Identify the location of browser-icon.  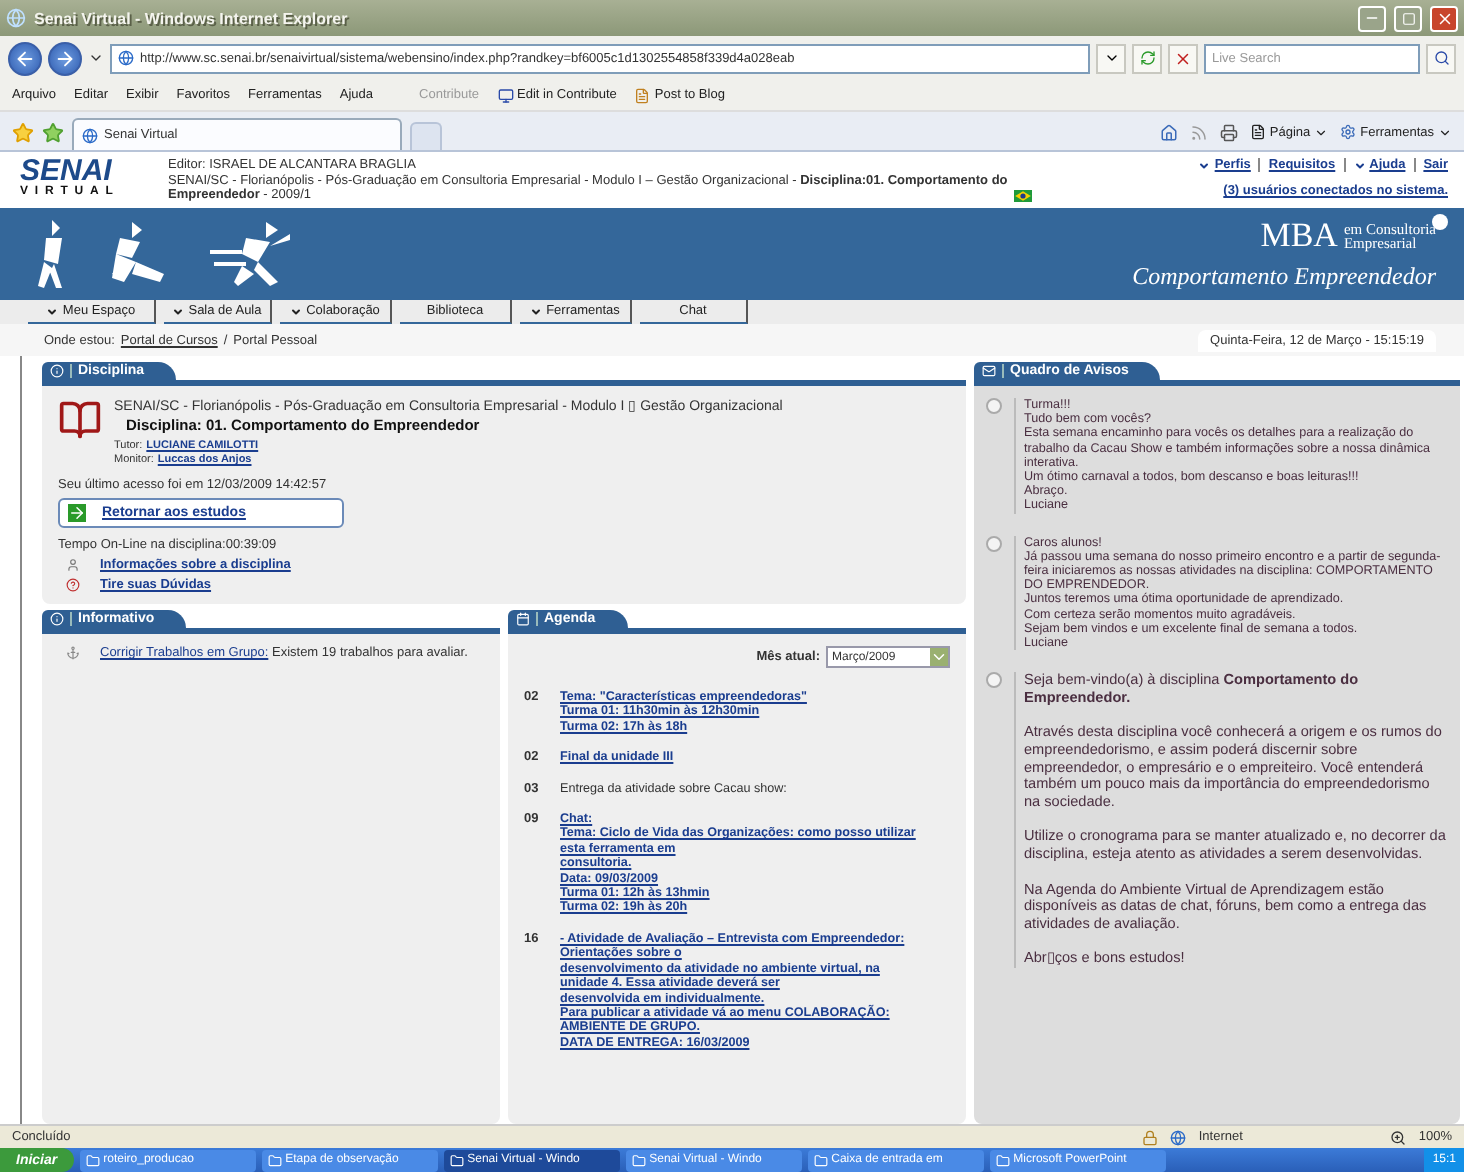
(16, 18).